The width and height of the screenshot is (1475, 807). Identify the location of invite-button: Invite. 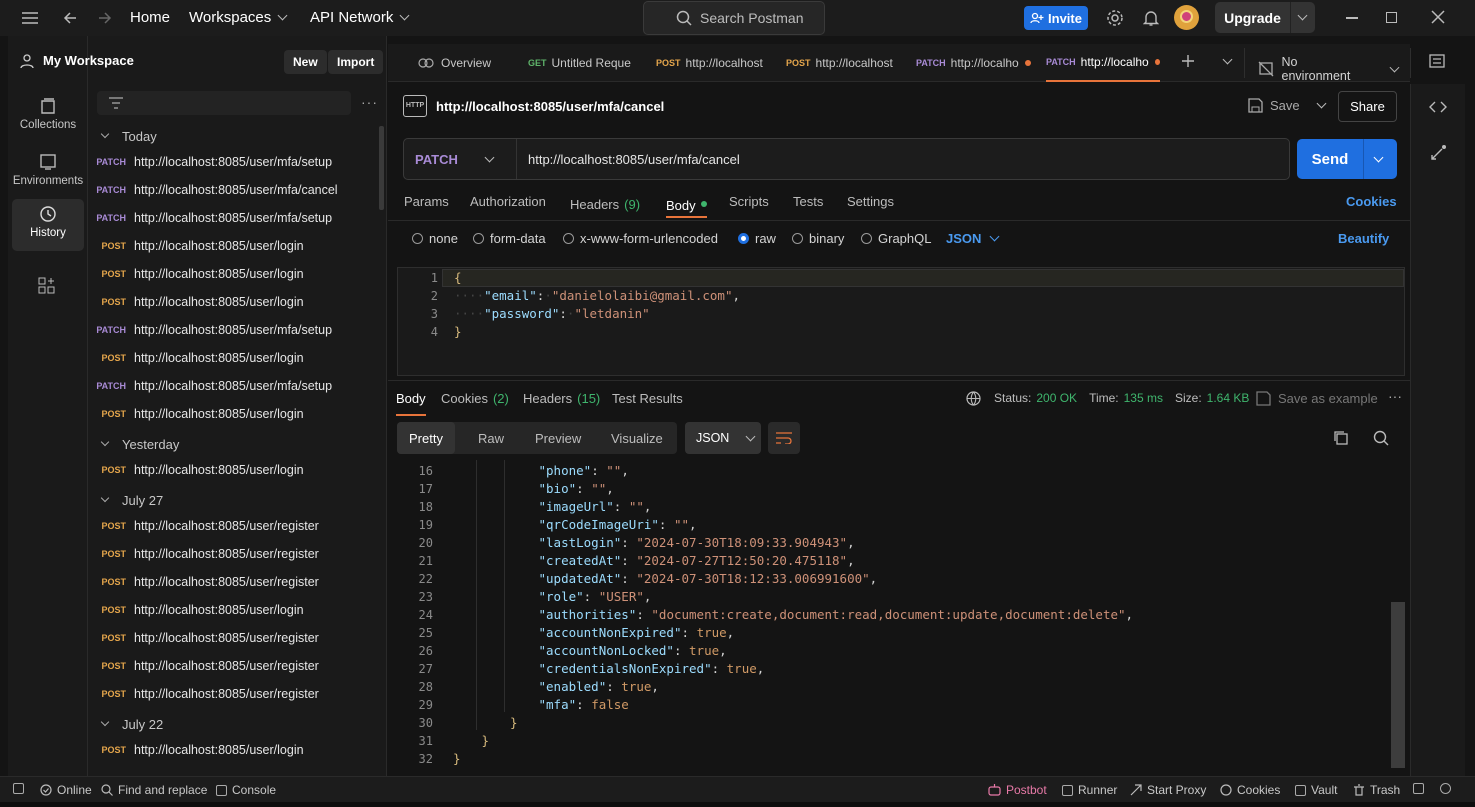
(1056, 18).